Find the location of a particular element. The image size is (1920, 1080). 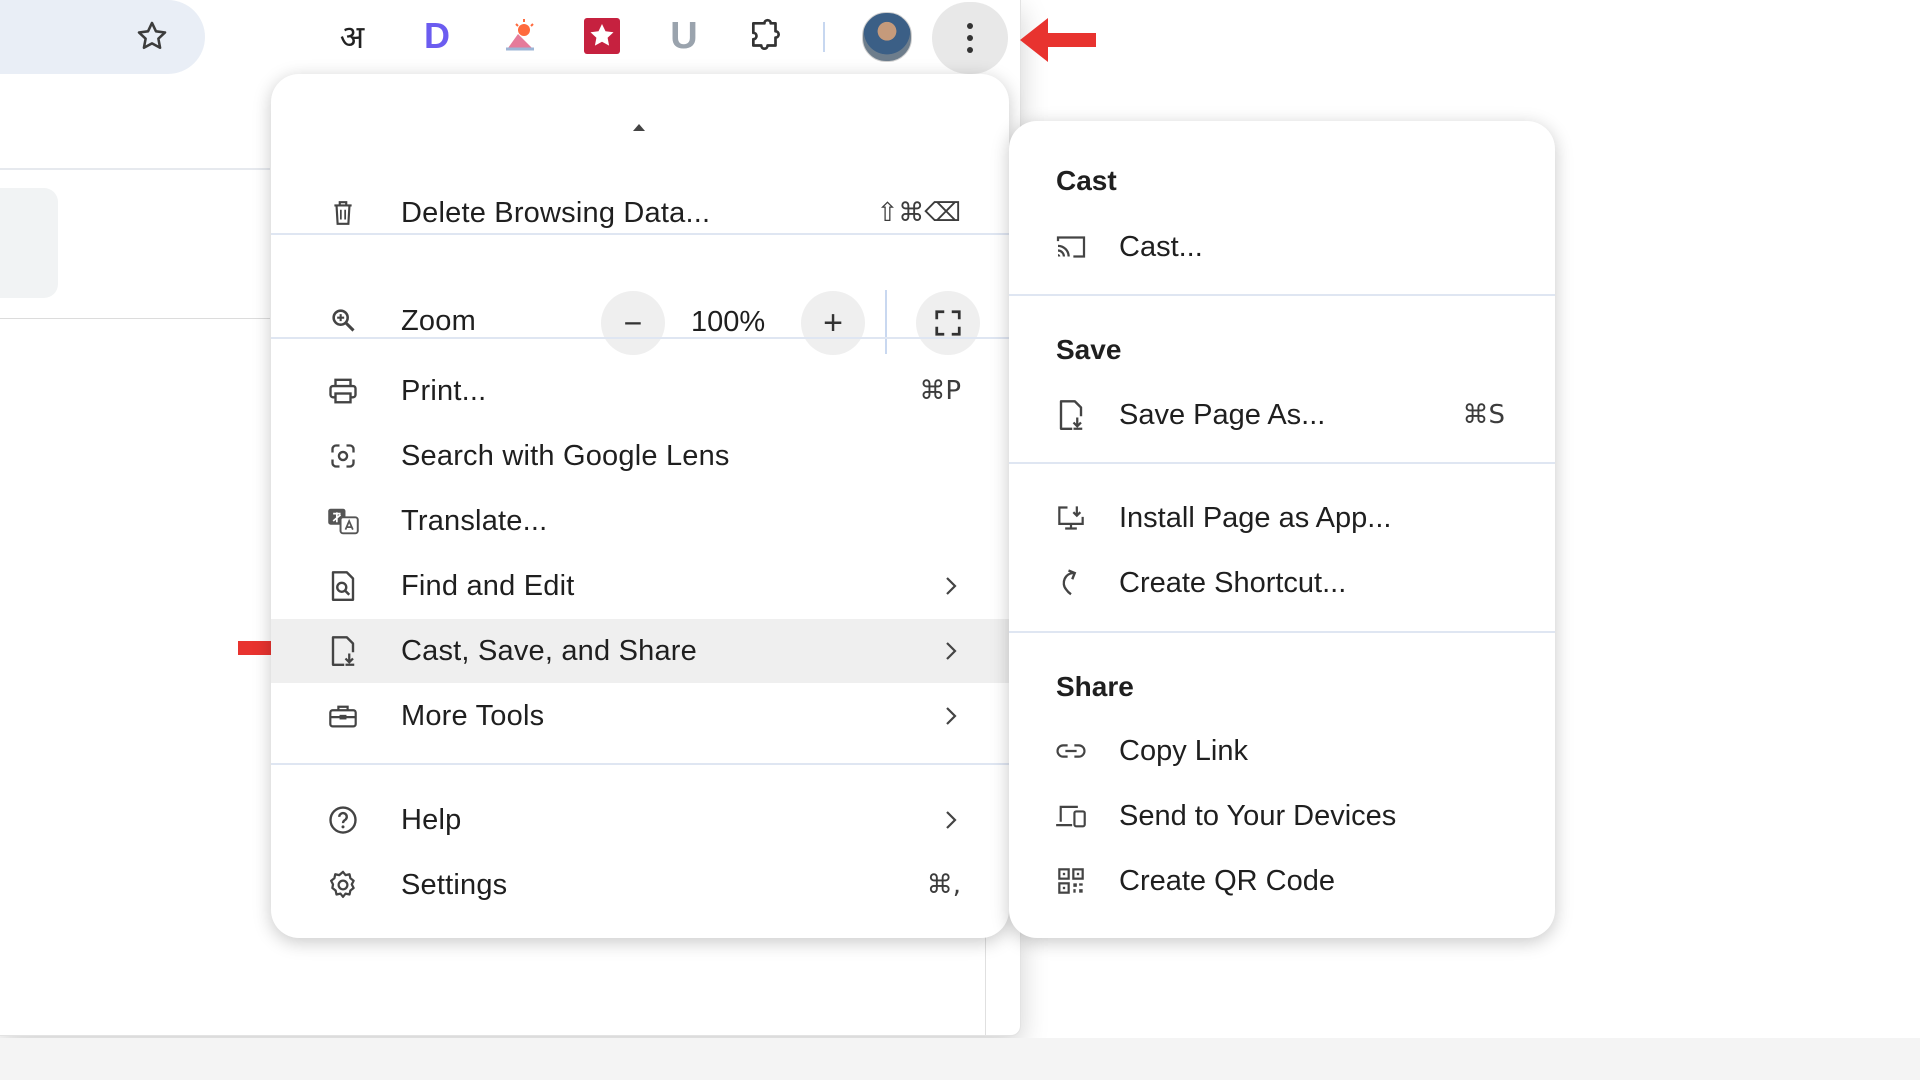

submenu-heading-save: Save is located at coordinates (1089, 349).